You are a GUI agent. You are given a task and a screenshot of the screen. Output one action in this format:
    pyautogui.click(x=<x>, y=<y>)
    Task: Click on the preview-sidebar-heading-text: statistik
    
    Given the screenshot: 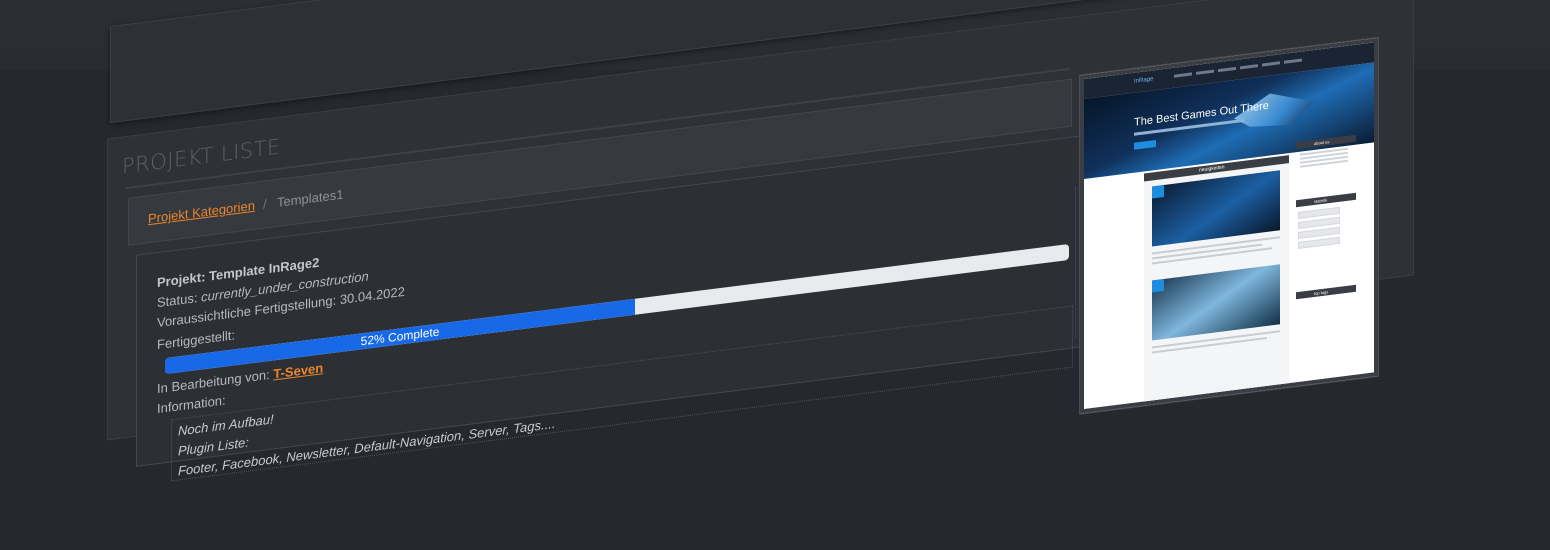 What is the action you would take?
    pyautogui.click(x=1321, y=201)
    